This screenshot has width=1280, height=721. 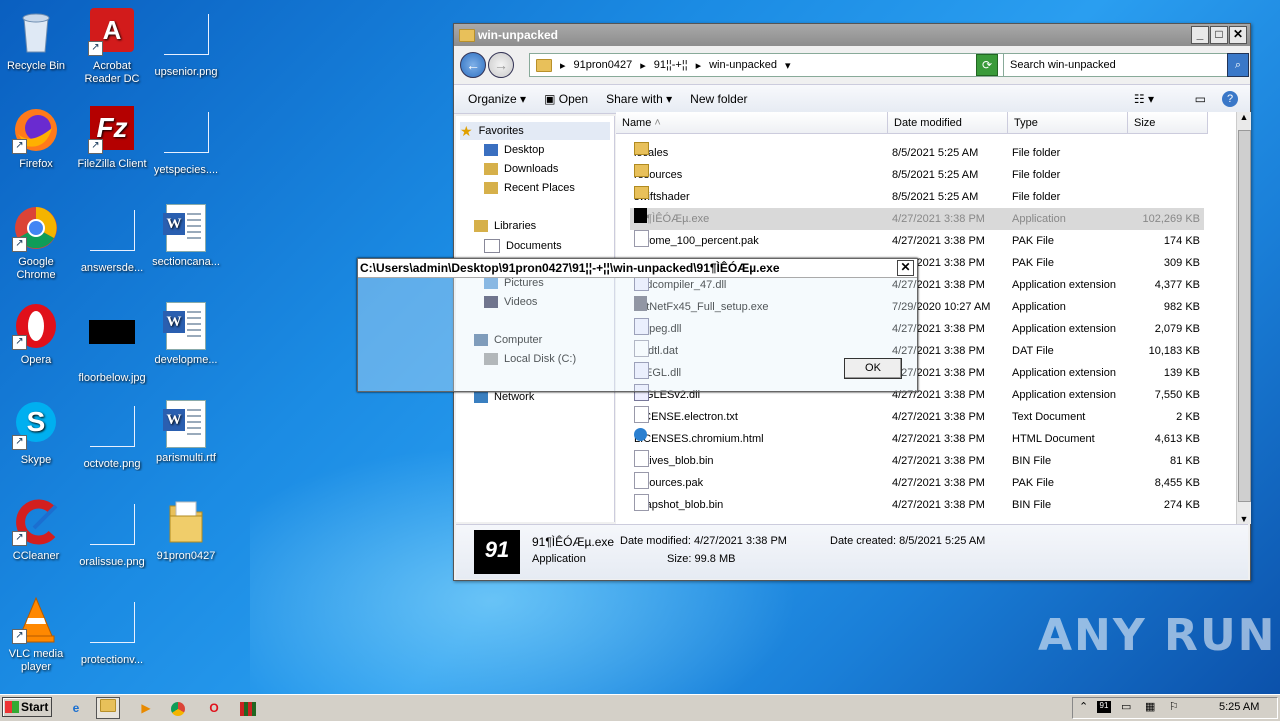 I want to click on share-with-button: Share with ▾, so click(x=639, y=99).